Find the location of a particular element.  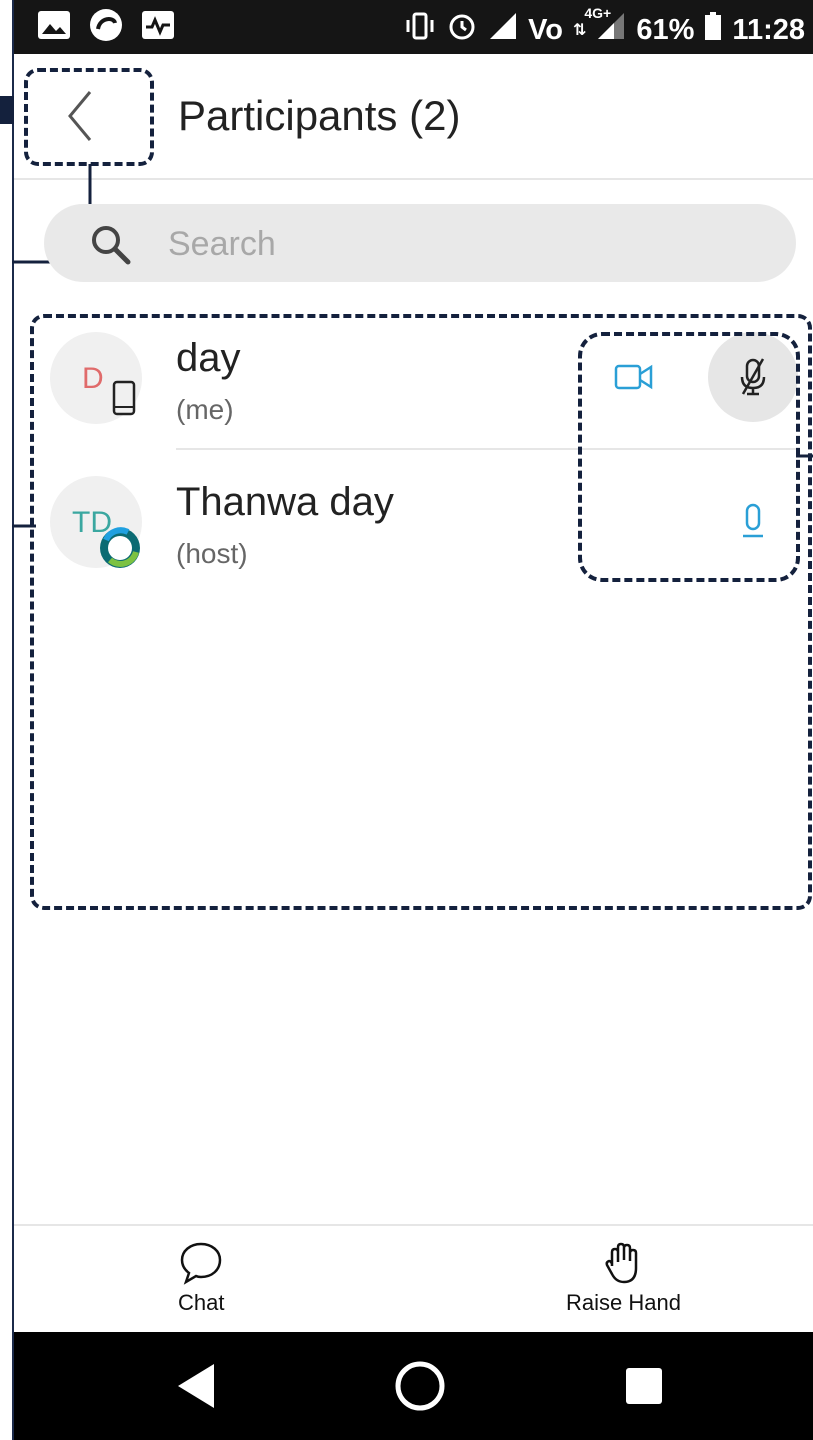

search-icon is located at coordinates (110, 244).